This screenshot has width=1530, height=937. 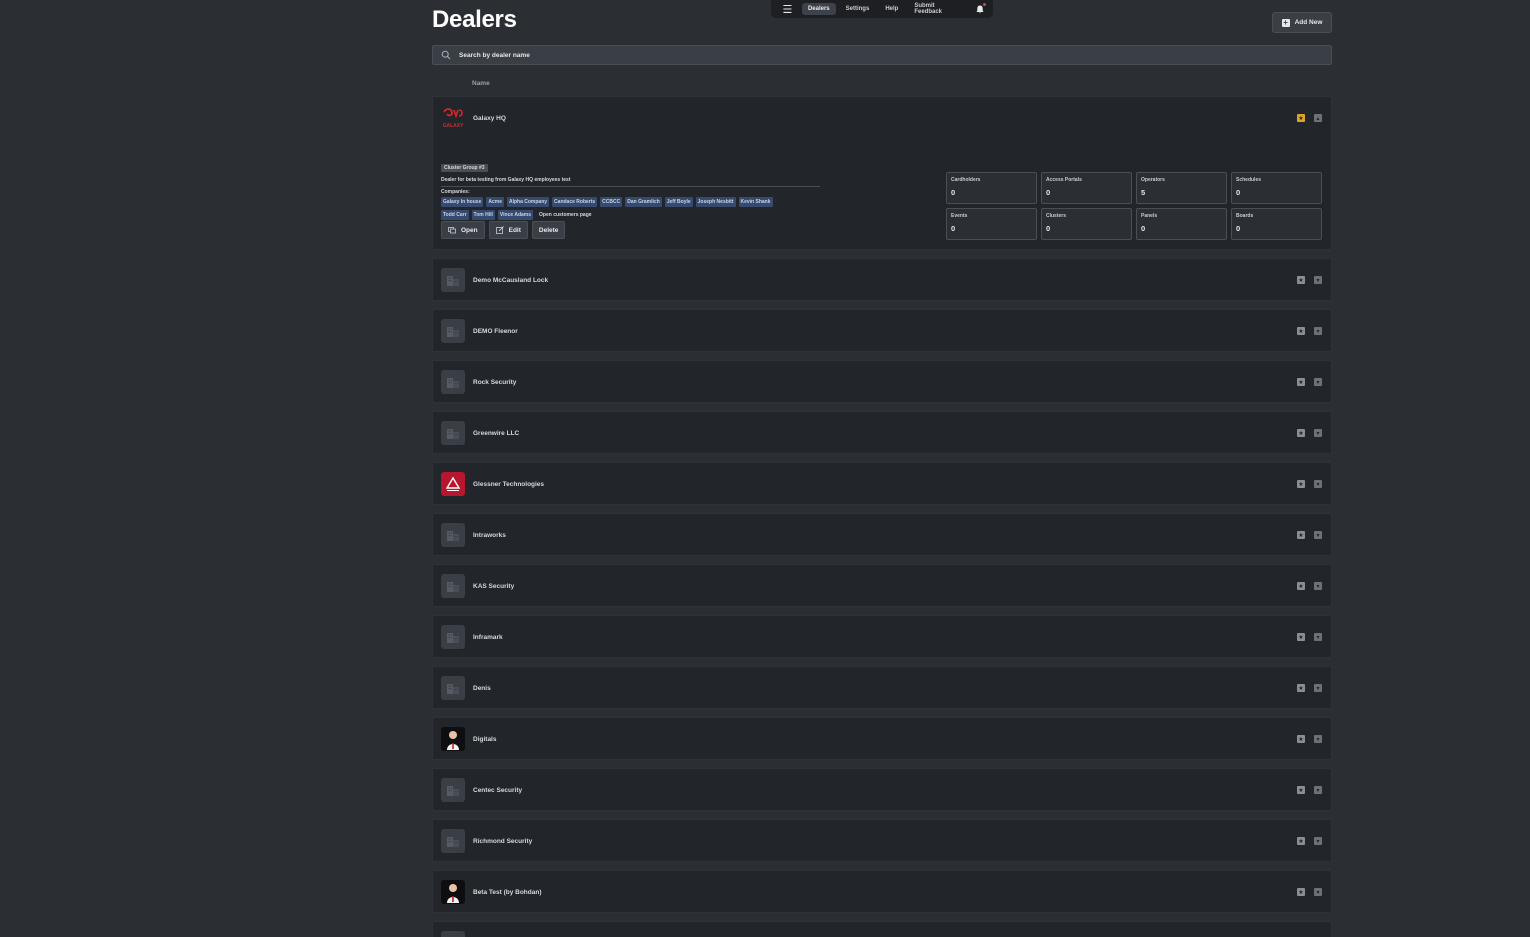 What do you see at coordinates (495, 202) in the screenshot?
I see `company-chip: Acme` at bounding box center [495, 202].